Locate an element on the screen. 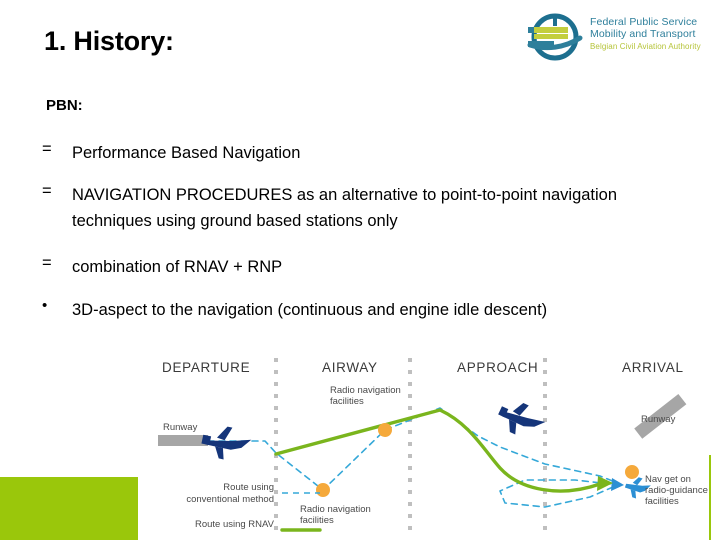 The height and width of the screenshot is (540, 720). conventional-route-arrowhead is located at coordinates (617, 484).